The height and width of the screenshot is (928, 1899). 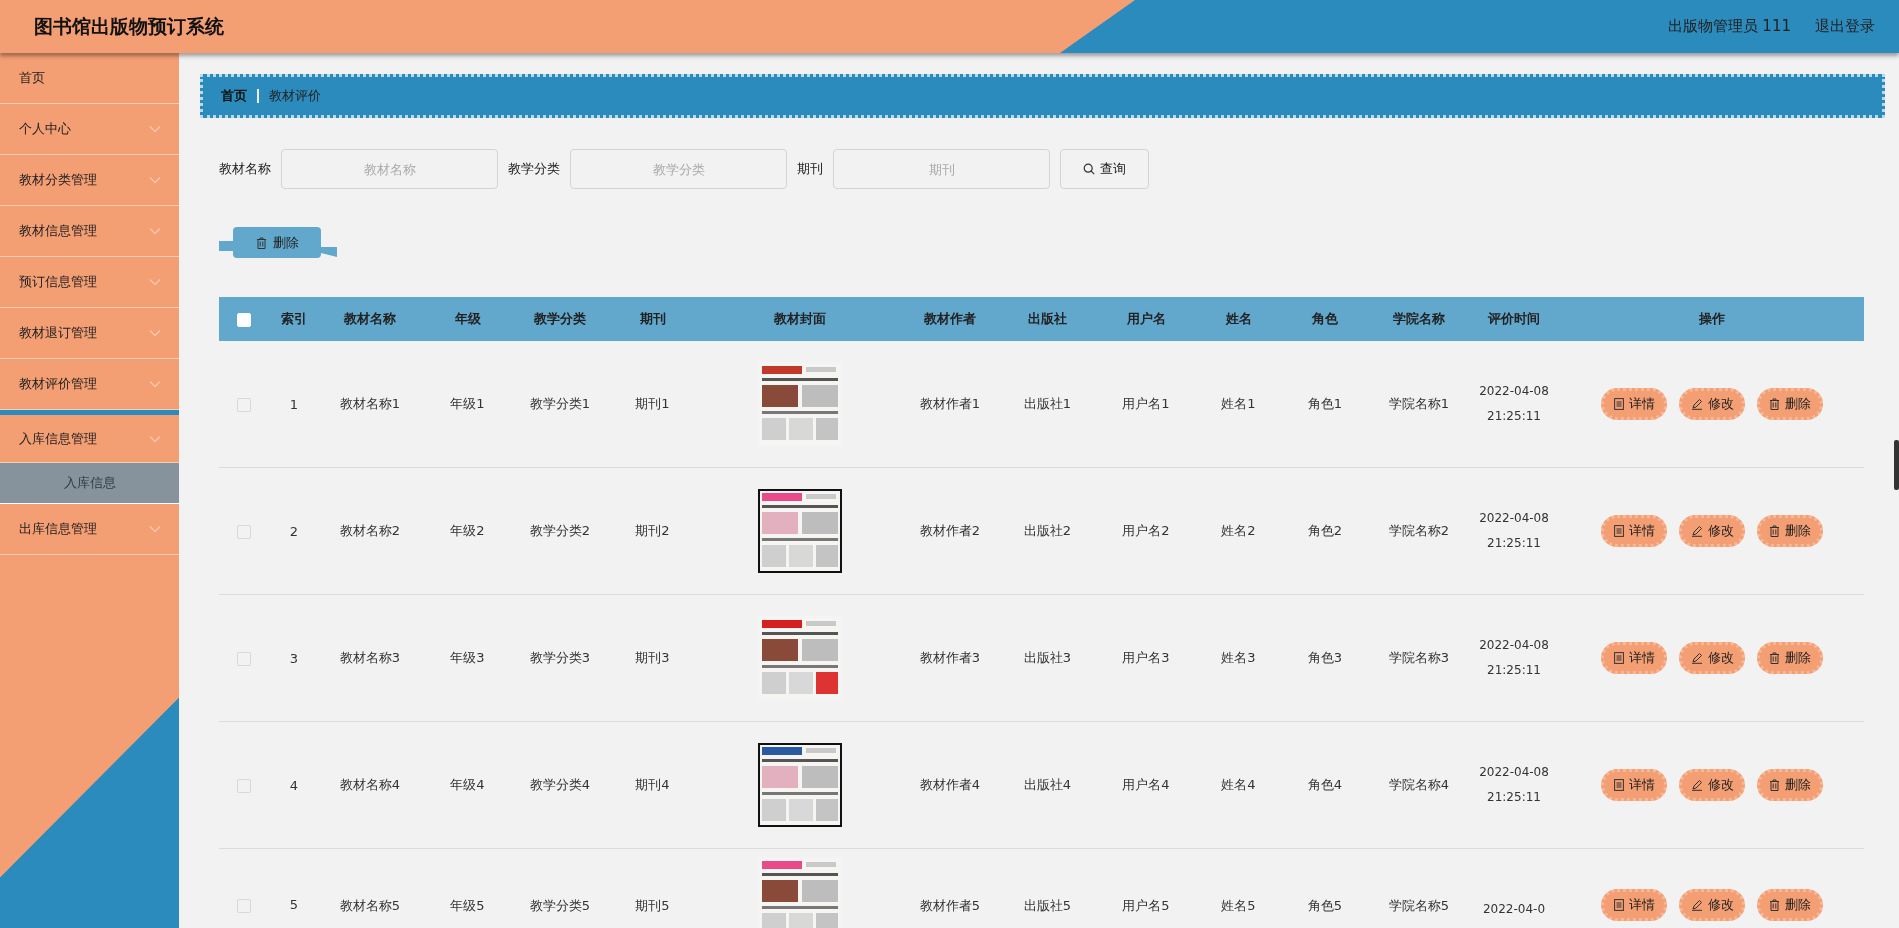 I want to click on table-cell: 年级4, so click(x=467, y=784).